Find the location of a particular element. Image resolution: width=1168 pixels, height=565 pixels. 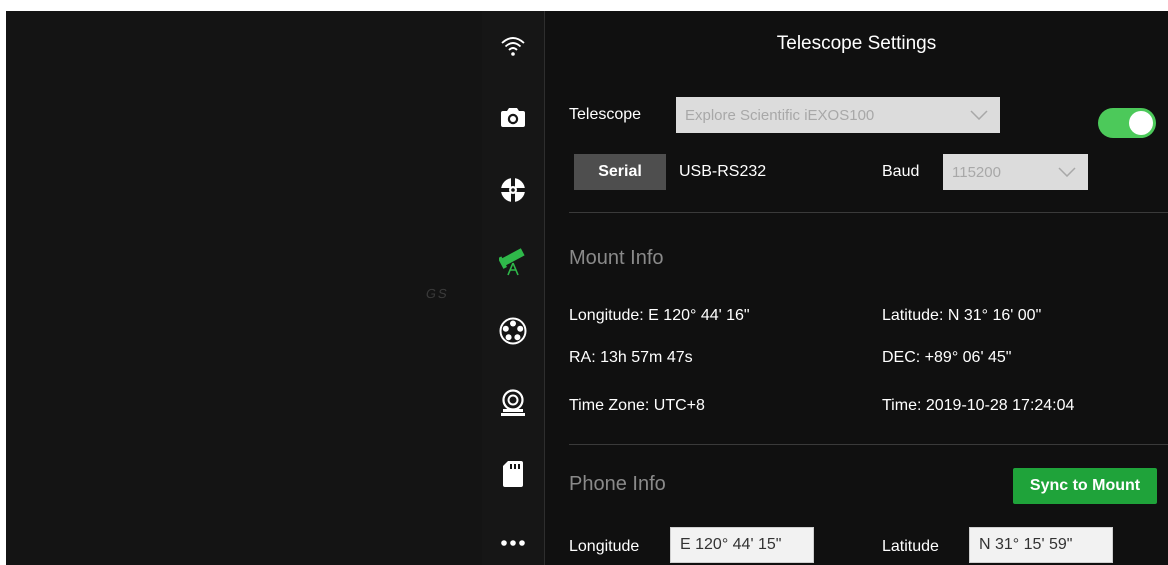

mount-time: Time: 2019-10-28 17:24:04 is located at coordinates (978, 405).